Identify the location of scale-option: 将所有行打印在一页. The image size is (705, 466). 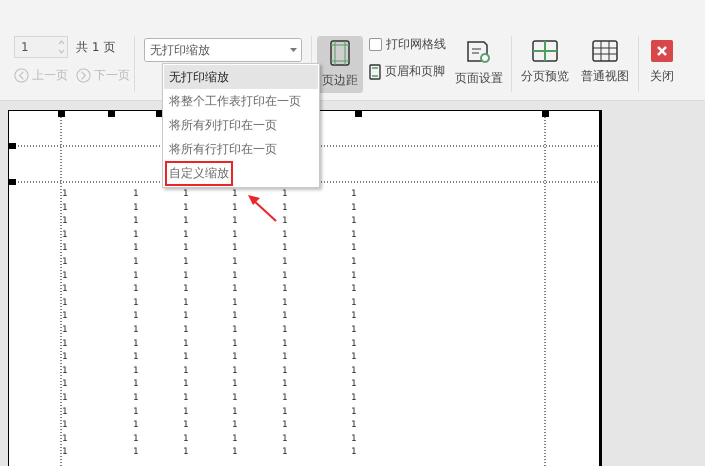
(241, 149).